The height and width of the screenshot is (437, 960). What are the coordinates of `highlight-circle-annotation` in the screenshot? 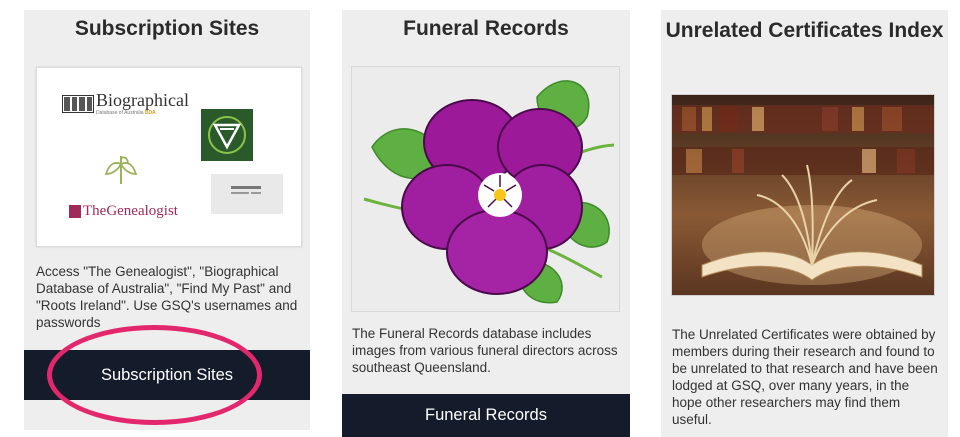 It's located at (154, 375).